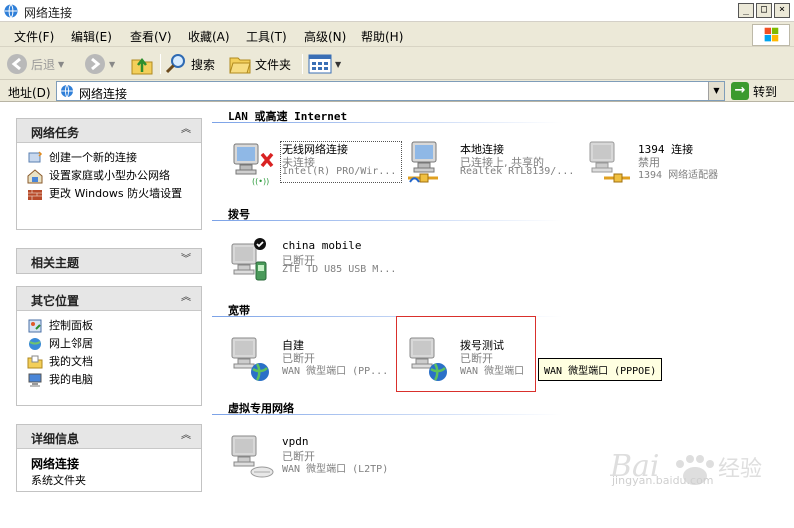 The width and height of the screenshot is (794, 528). What do you see at coordinates (55, 263) in the screenshot?
I see `panel-title: 相关主题` at bounding box center [55, 263].